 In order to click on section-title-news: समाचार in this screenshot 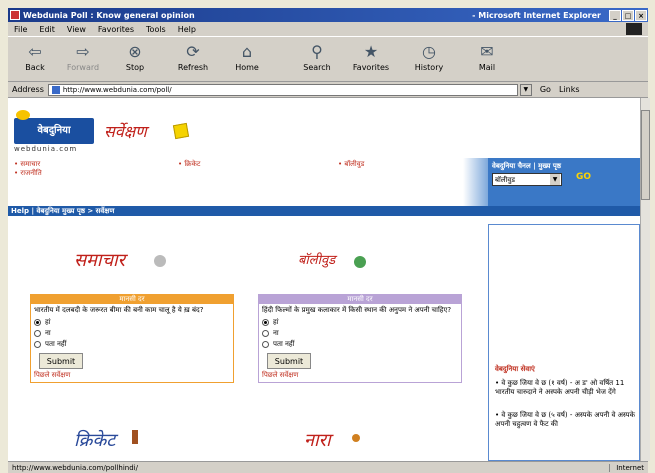, I will do `click(99, 260)`.